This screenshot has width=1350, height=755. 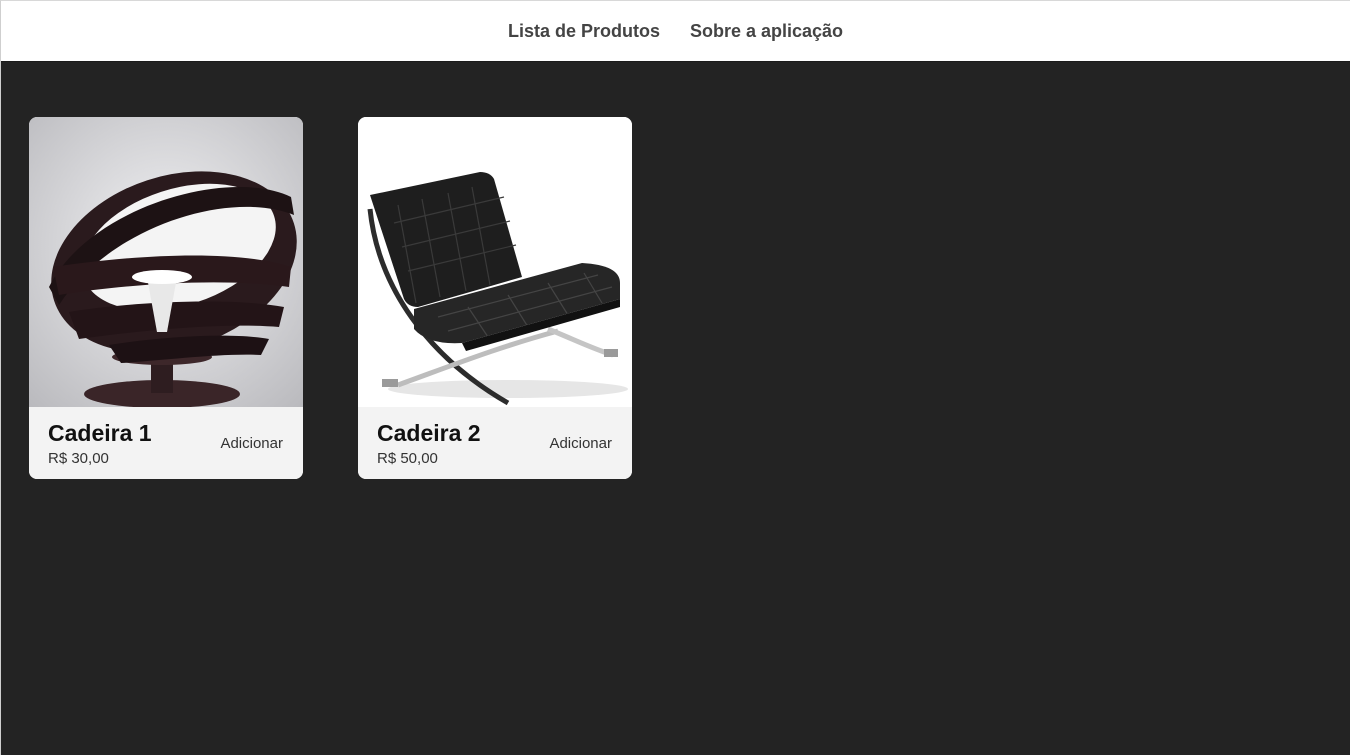 I want to click on nav-link-about: Sobre a aplicação, so click(x=766, y=31).